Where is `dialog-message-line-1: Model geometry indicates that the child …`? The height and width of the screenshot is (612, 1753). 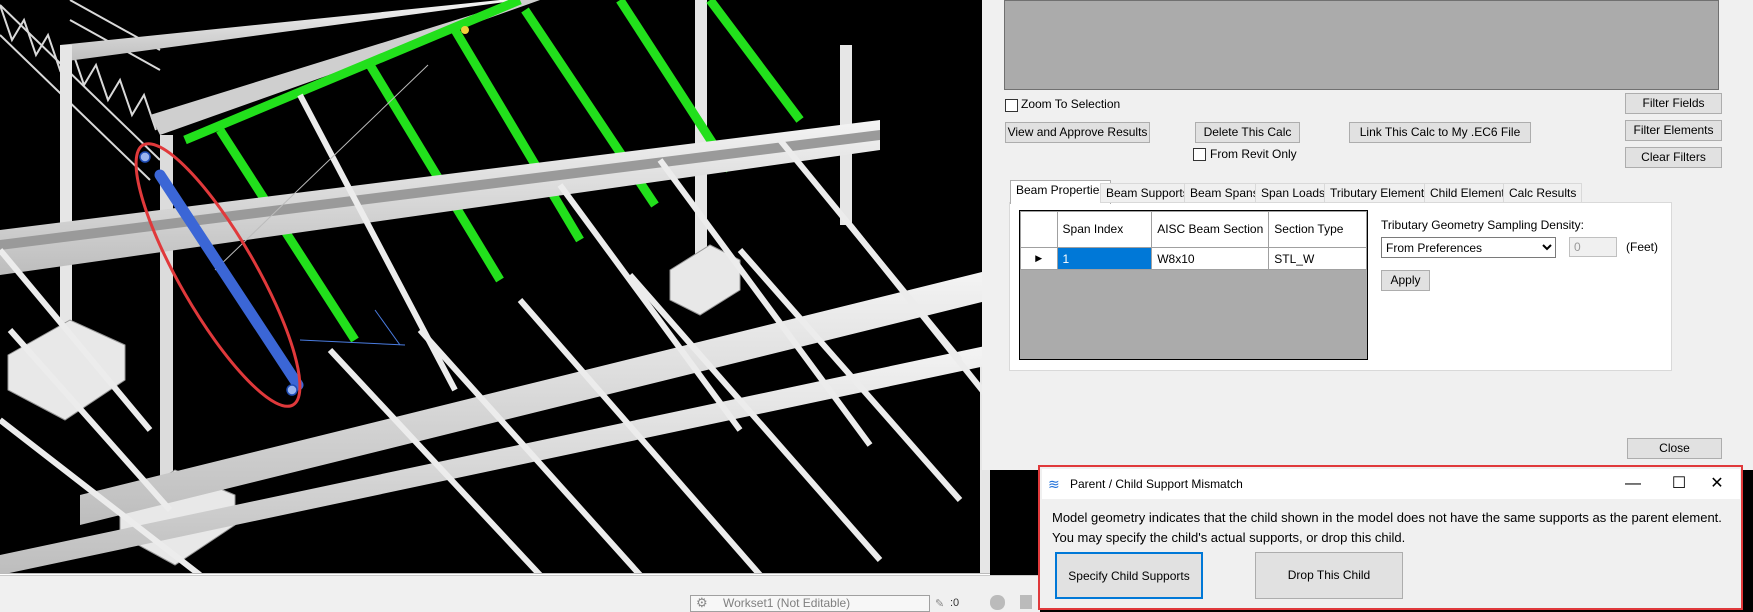 dialog-message-line-1: Model geometry indicates that the child … is located at coordinates (1387, 517).